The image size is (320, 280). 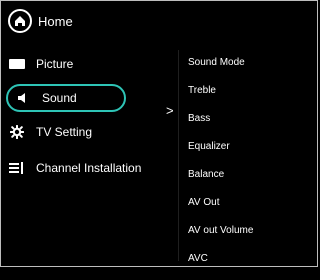 What do you see at coordinates (20, 21) in the screenshot?
I see `home-icon` at bounding box center [20, 21].